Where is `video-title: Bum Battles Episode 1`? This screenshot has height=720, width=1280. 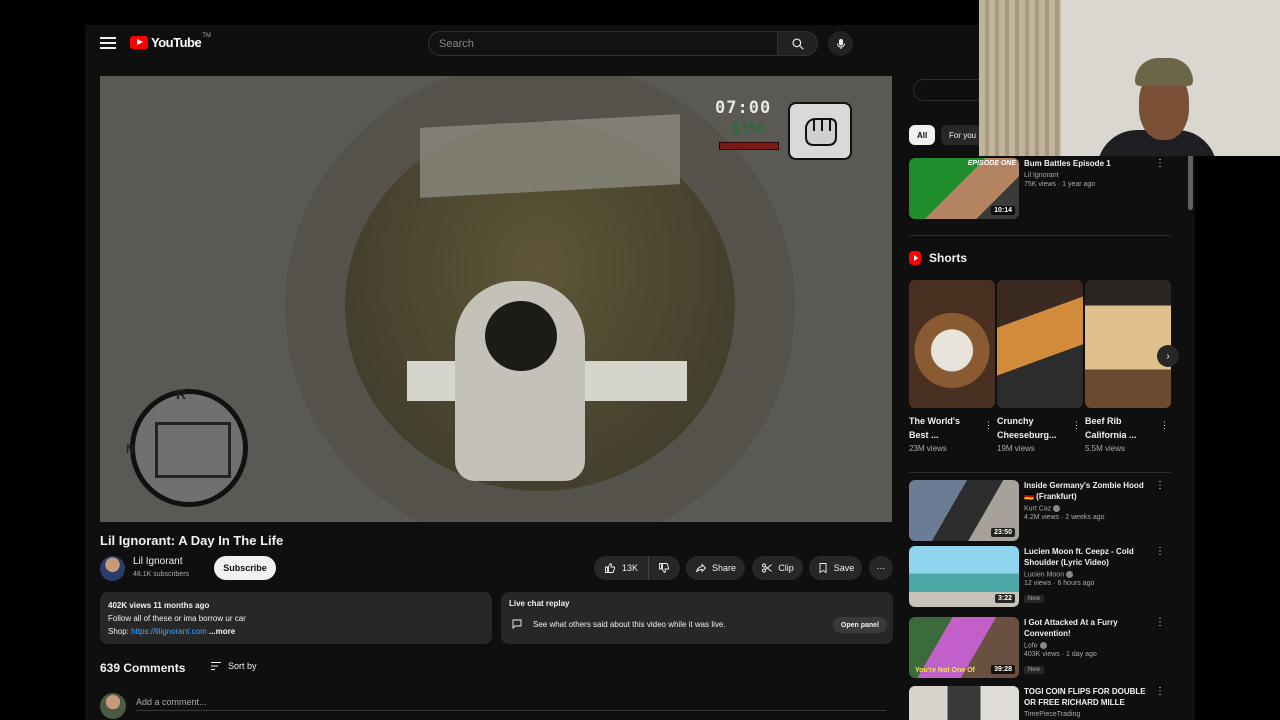 video-title: Bum Battles Episode 1 is located at coordinates (1089, 163).